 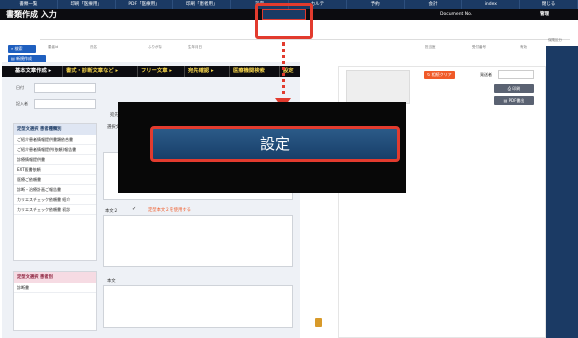 I want to click on honbun2-label: 本文２, so click(x=111, y=211).